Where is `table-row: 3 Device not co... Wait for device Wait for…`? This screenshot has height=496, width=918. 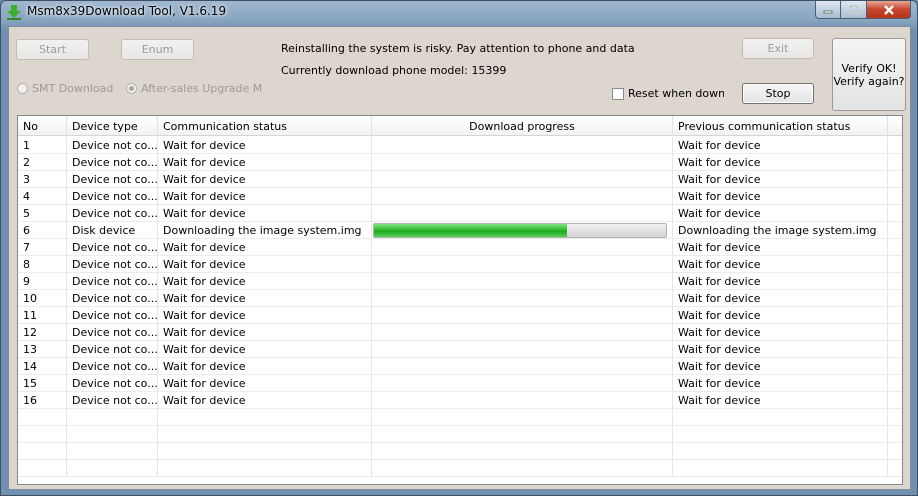
table-row: 3 Device not co... Wait for device Wait for… is located at coordinates (460, 179).